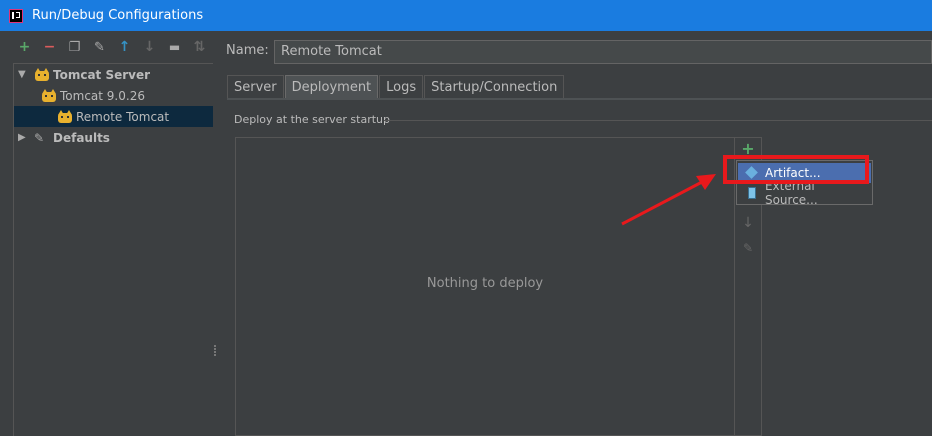 This screenshot has width=932, height=436. Describe the element at coordinates (118, 15) in the screenshot. I see `window-title: Run/Debug Configurations` at that location.